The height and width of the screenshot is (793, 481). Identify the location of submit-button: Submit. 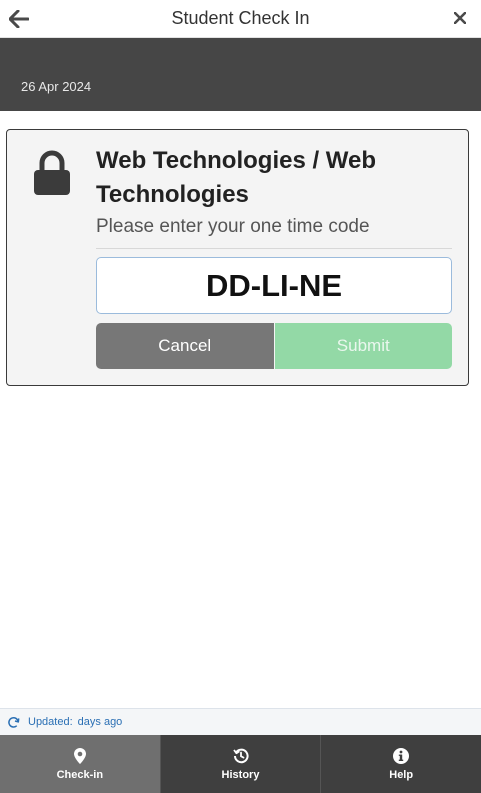
(363, 346).